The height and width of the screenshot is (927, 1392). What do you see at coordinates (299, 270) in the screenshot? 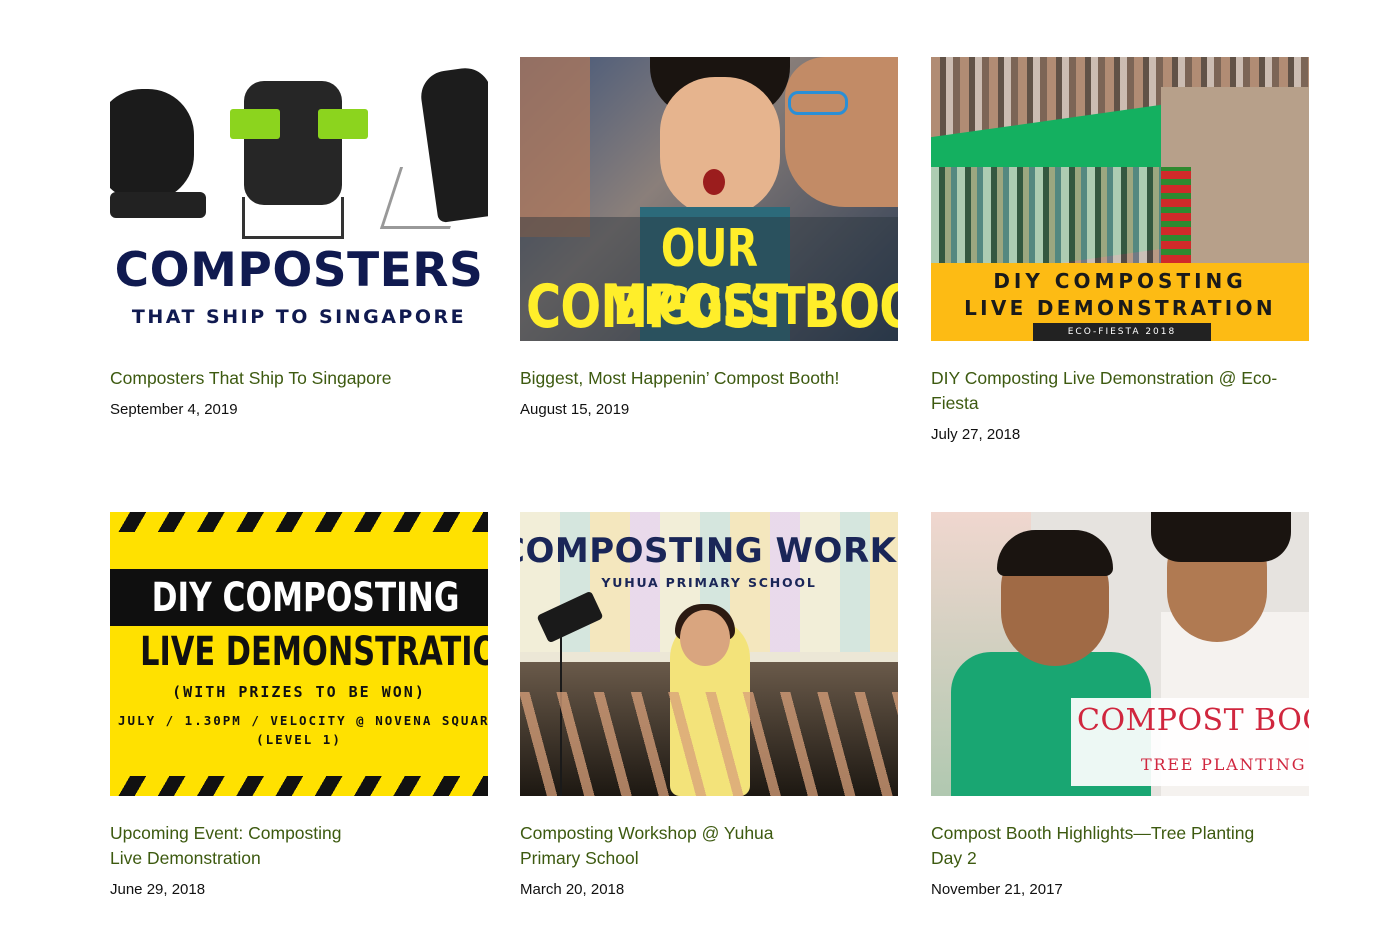
I see `thumbnail-headline: COMPOSTERS` at bounding box center [299, 270].